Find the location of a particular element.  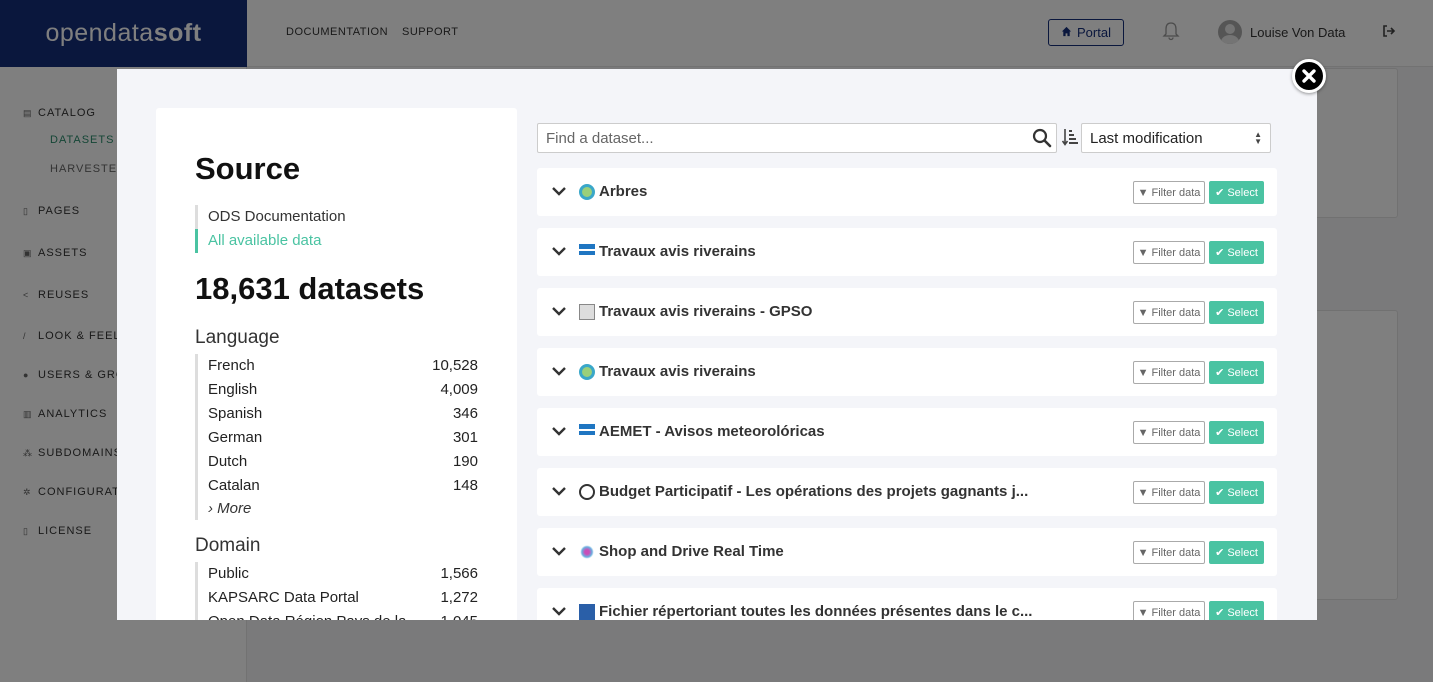

chevron-right-icon: › is located at coordinates (213, 508).